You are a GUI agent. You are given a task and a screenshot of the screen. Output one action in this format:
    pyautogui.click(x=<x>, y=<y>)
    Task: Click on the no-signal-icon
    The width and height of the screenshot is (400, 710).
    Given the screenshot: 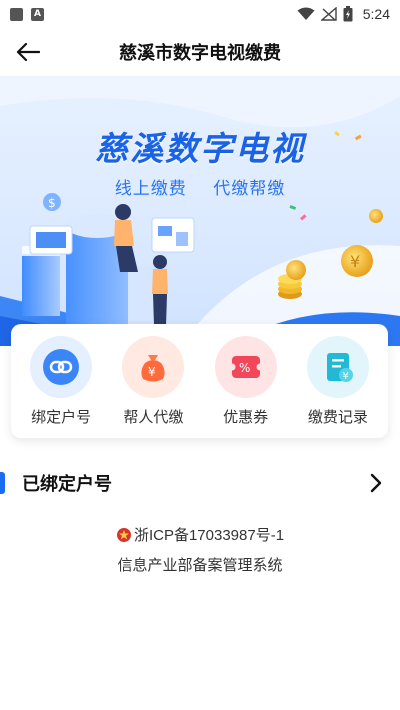 What is the action you would take?
    pyautogui.click(x=328, y=14)
    